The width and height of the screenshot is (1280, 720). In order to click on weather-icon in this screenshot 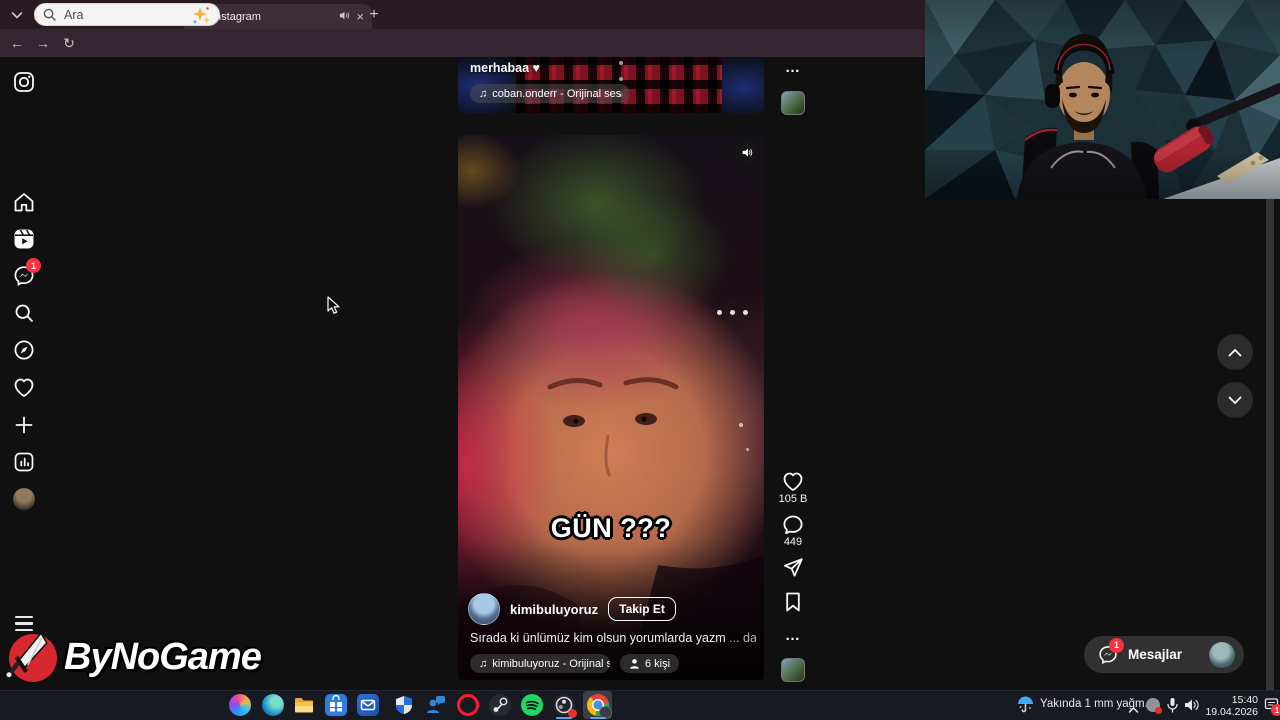, I will do `click(1025, 707)`.